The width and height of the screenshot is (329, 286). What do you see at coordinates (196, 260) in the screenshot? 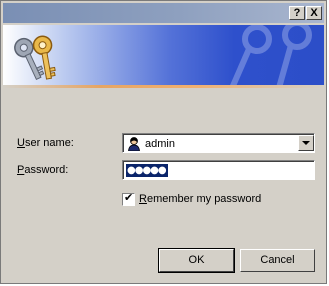
I see `ok-button: OK` at bounding box center [196, 260].